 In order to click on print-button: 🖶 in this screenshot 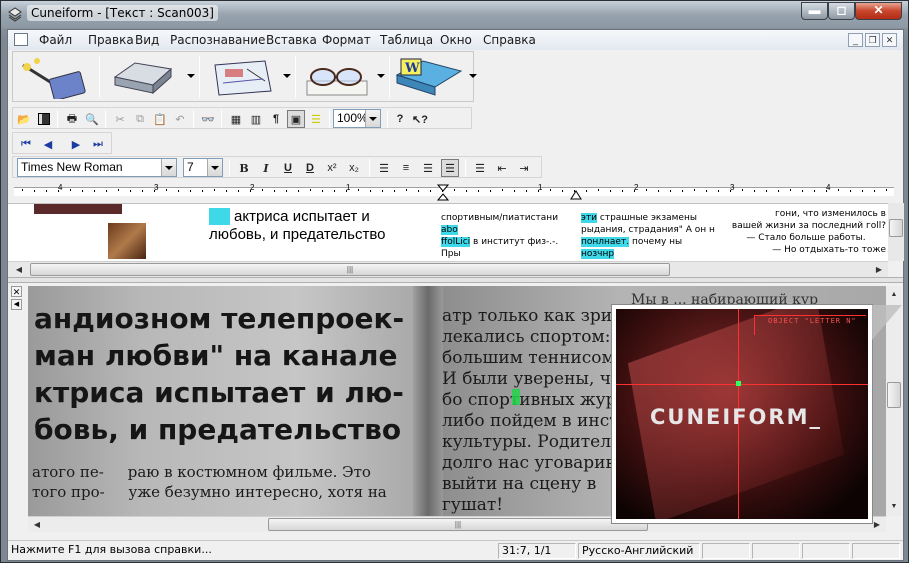, I will do `click(72, 119)`.